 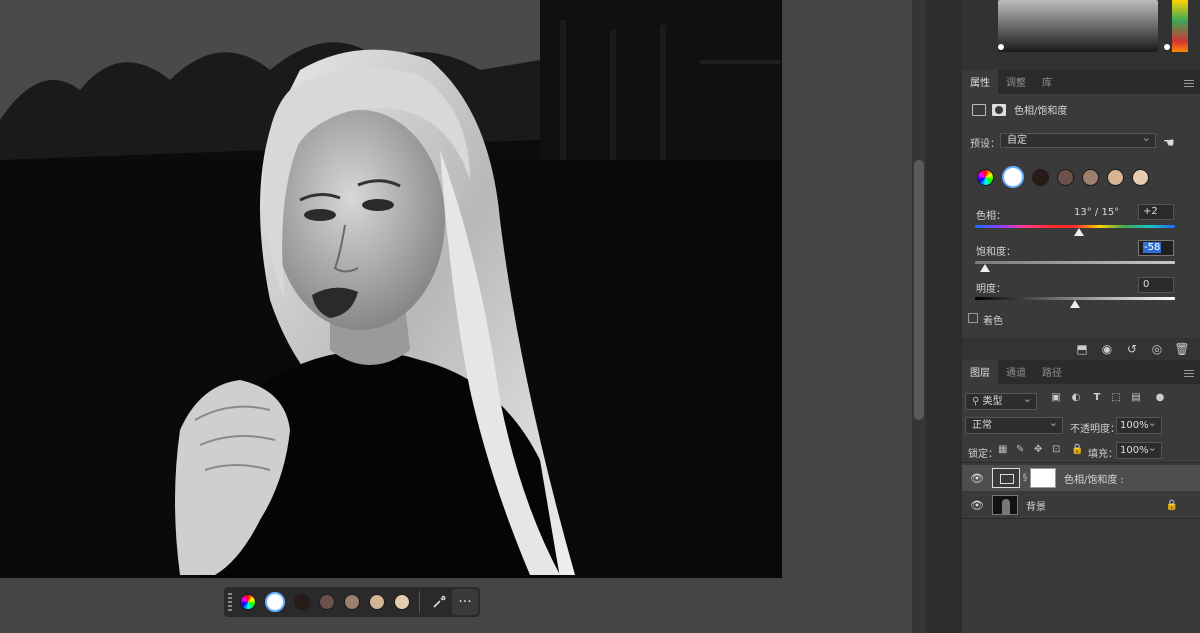 What do you see at coordinates (1041, 111) in the screenshot?
I see `properties-title: 色相/饱和度` at bounding box center [1041, 111].